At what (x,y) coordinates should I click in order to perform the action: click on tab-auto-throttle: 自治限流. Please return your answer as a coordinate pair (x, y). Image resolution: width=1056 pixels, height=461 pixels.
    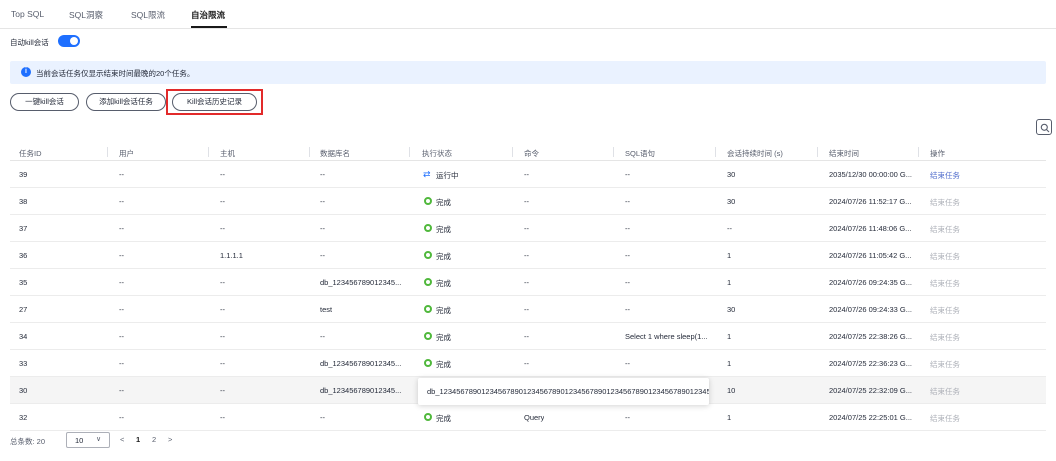
    Looking at the image, I should click on (208, 15).